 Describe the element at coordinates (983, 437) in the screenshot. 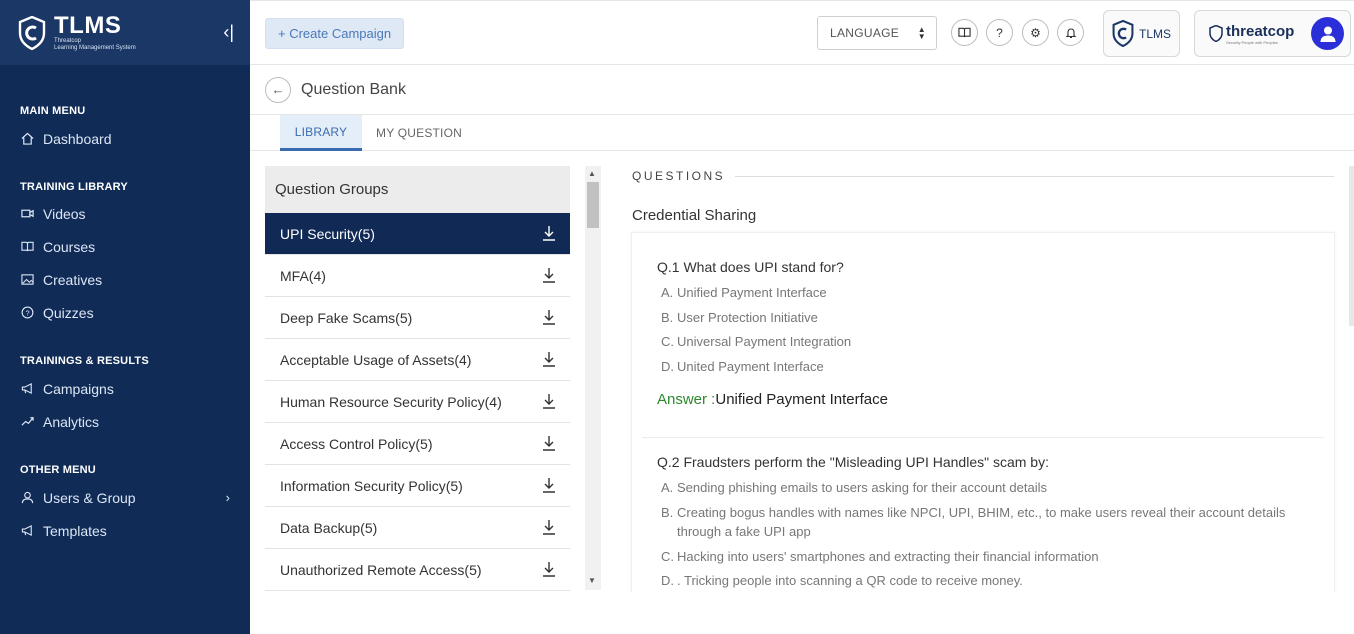

I see `question-divider` at that location.